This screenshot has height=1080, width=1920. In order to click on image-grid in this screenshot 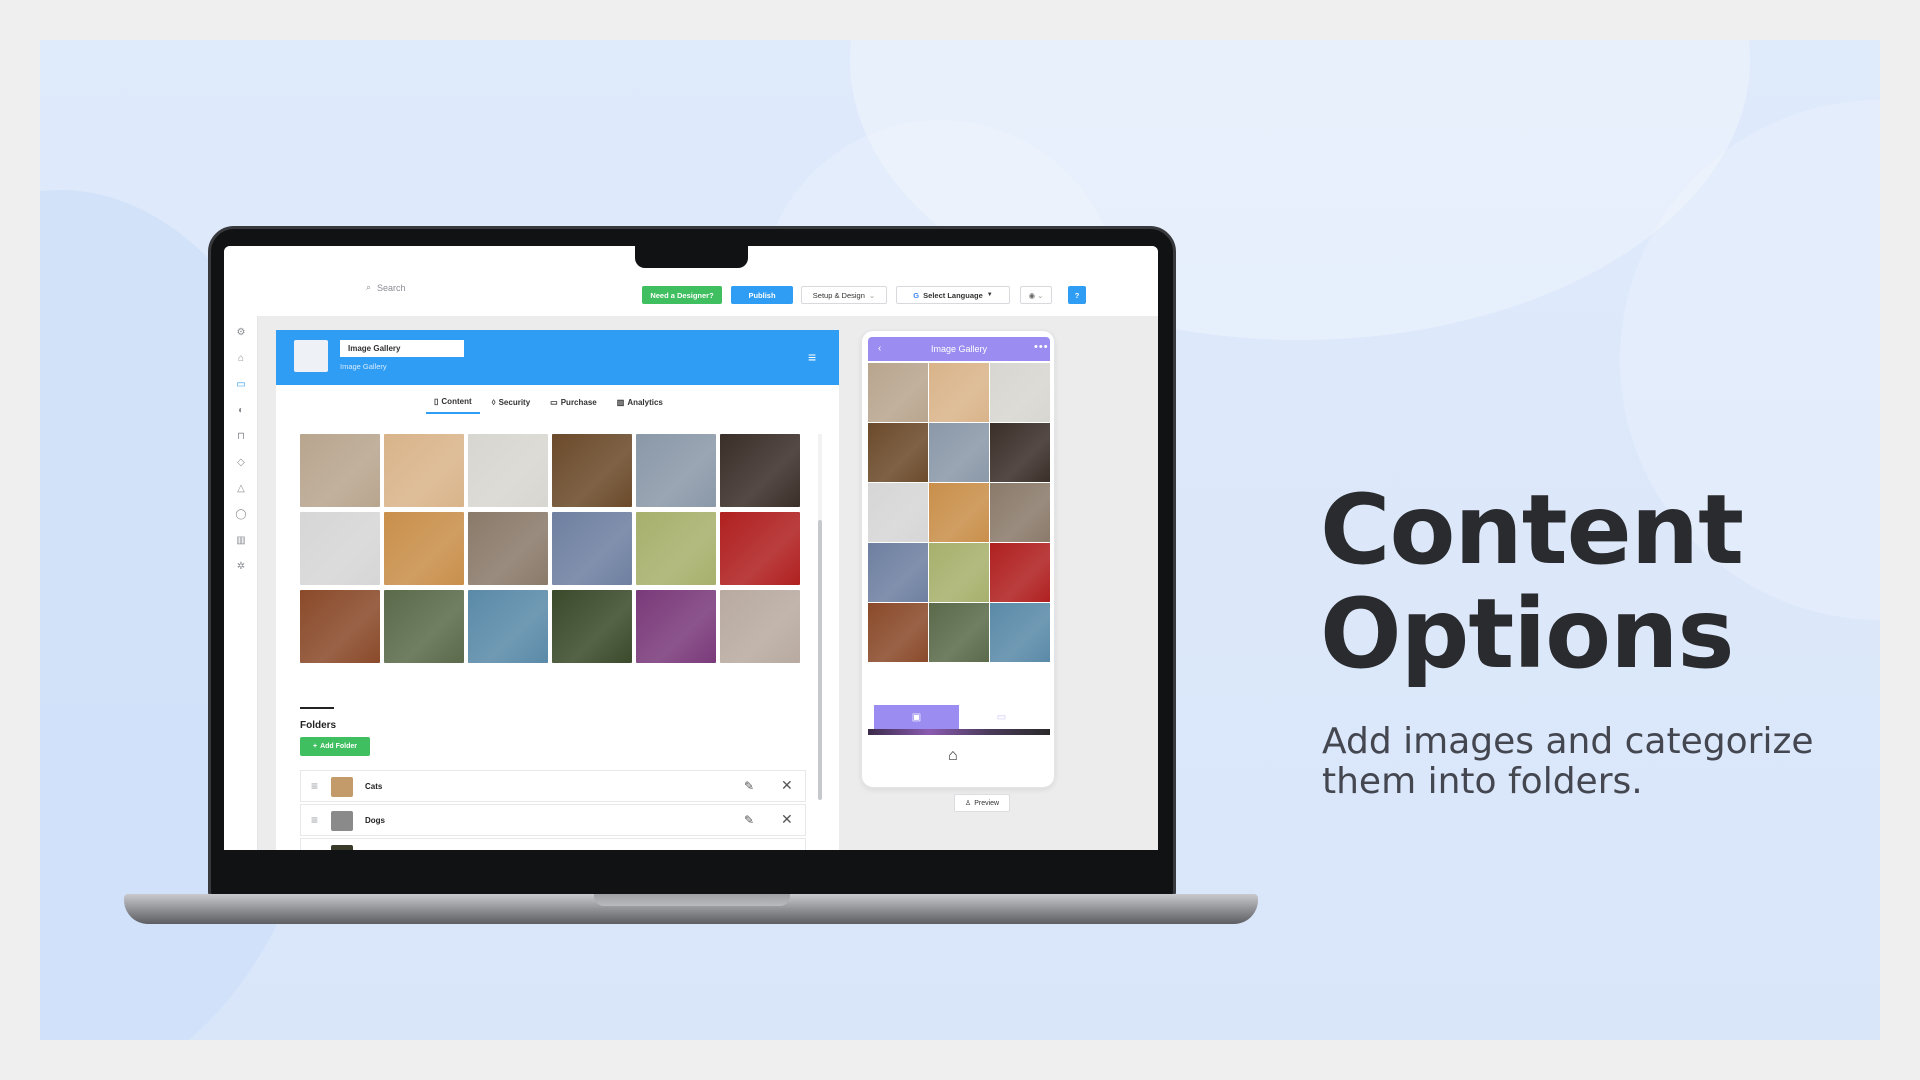, I will do `click(556, 548)`.